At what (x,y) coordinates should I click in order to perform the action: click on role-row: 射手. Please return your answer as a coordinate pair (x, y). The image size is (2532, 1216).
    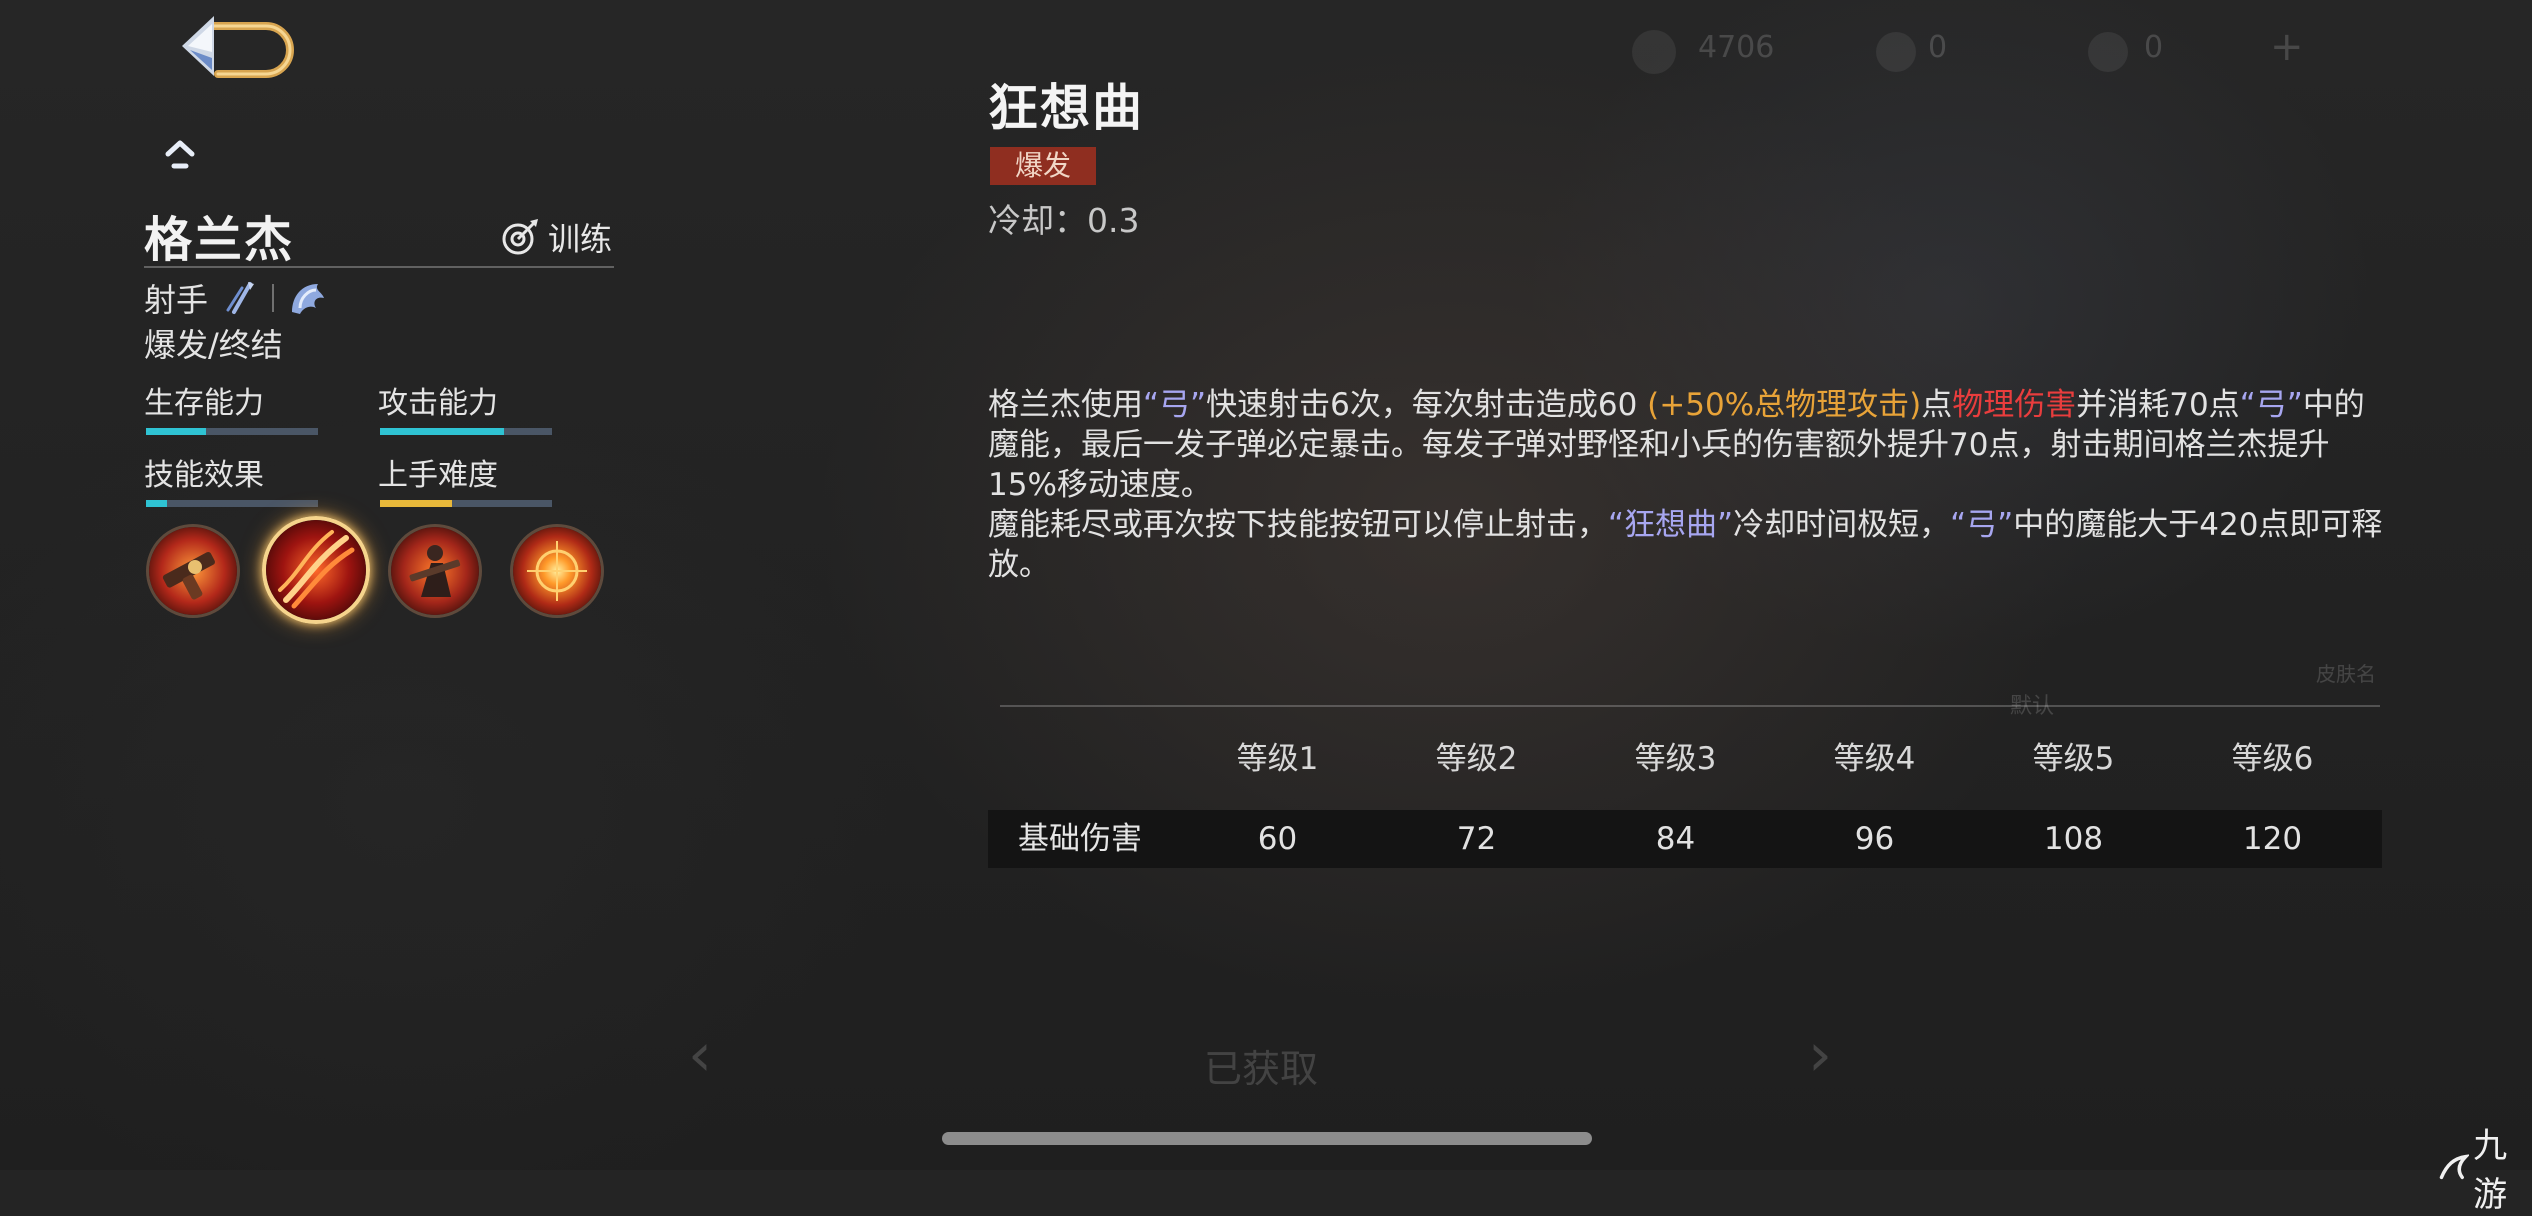
    Looking at the image, I should click on (237, 298).